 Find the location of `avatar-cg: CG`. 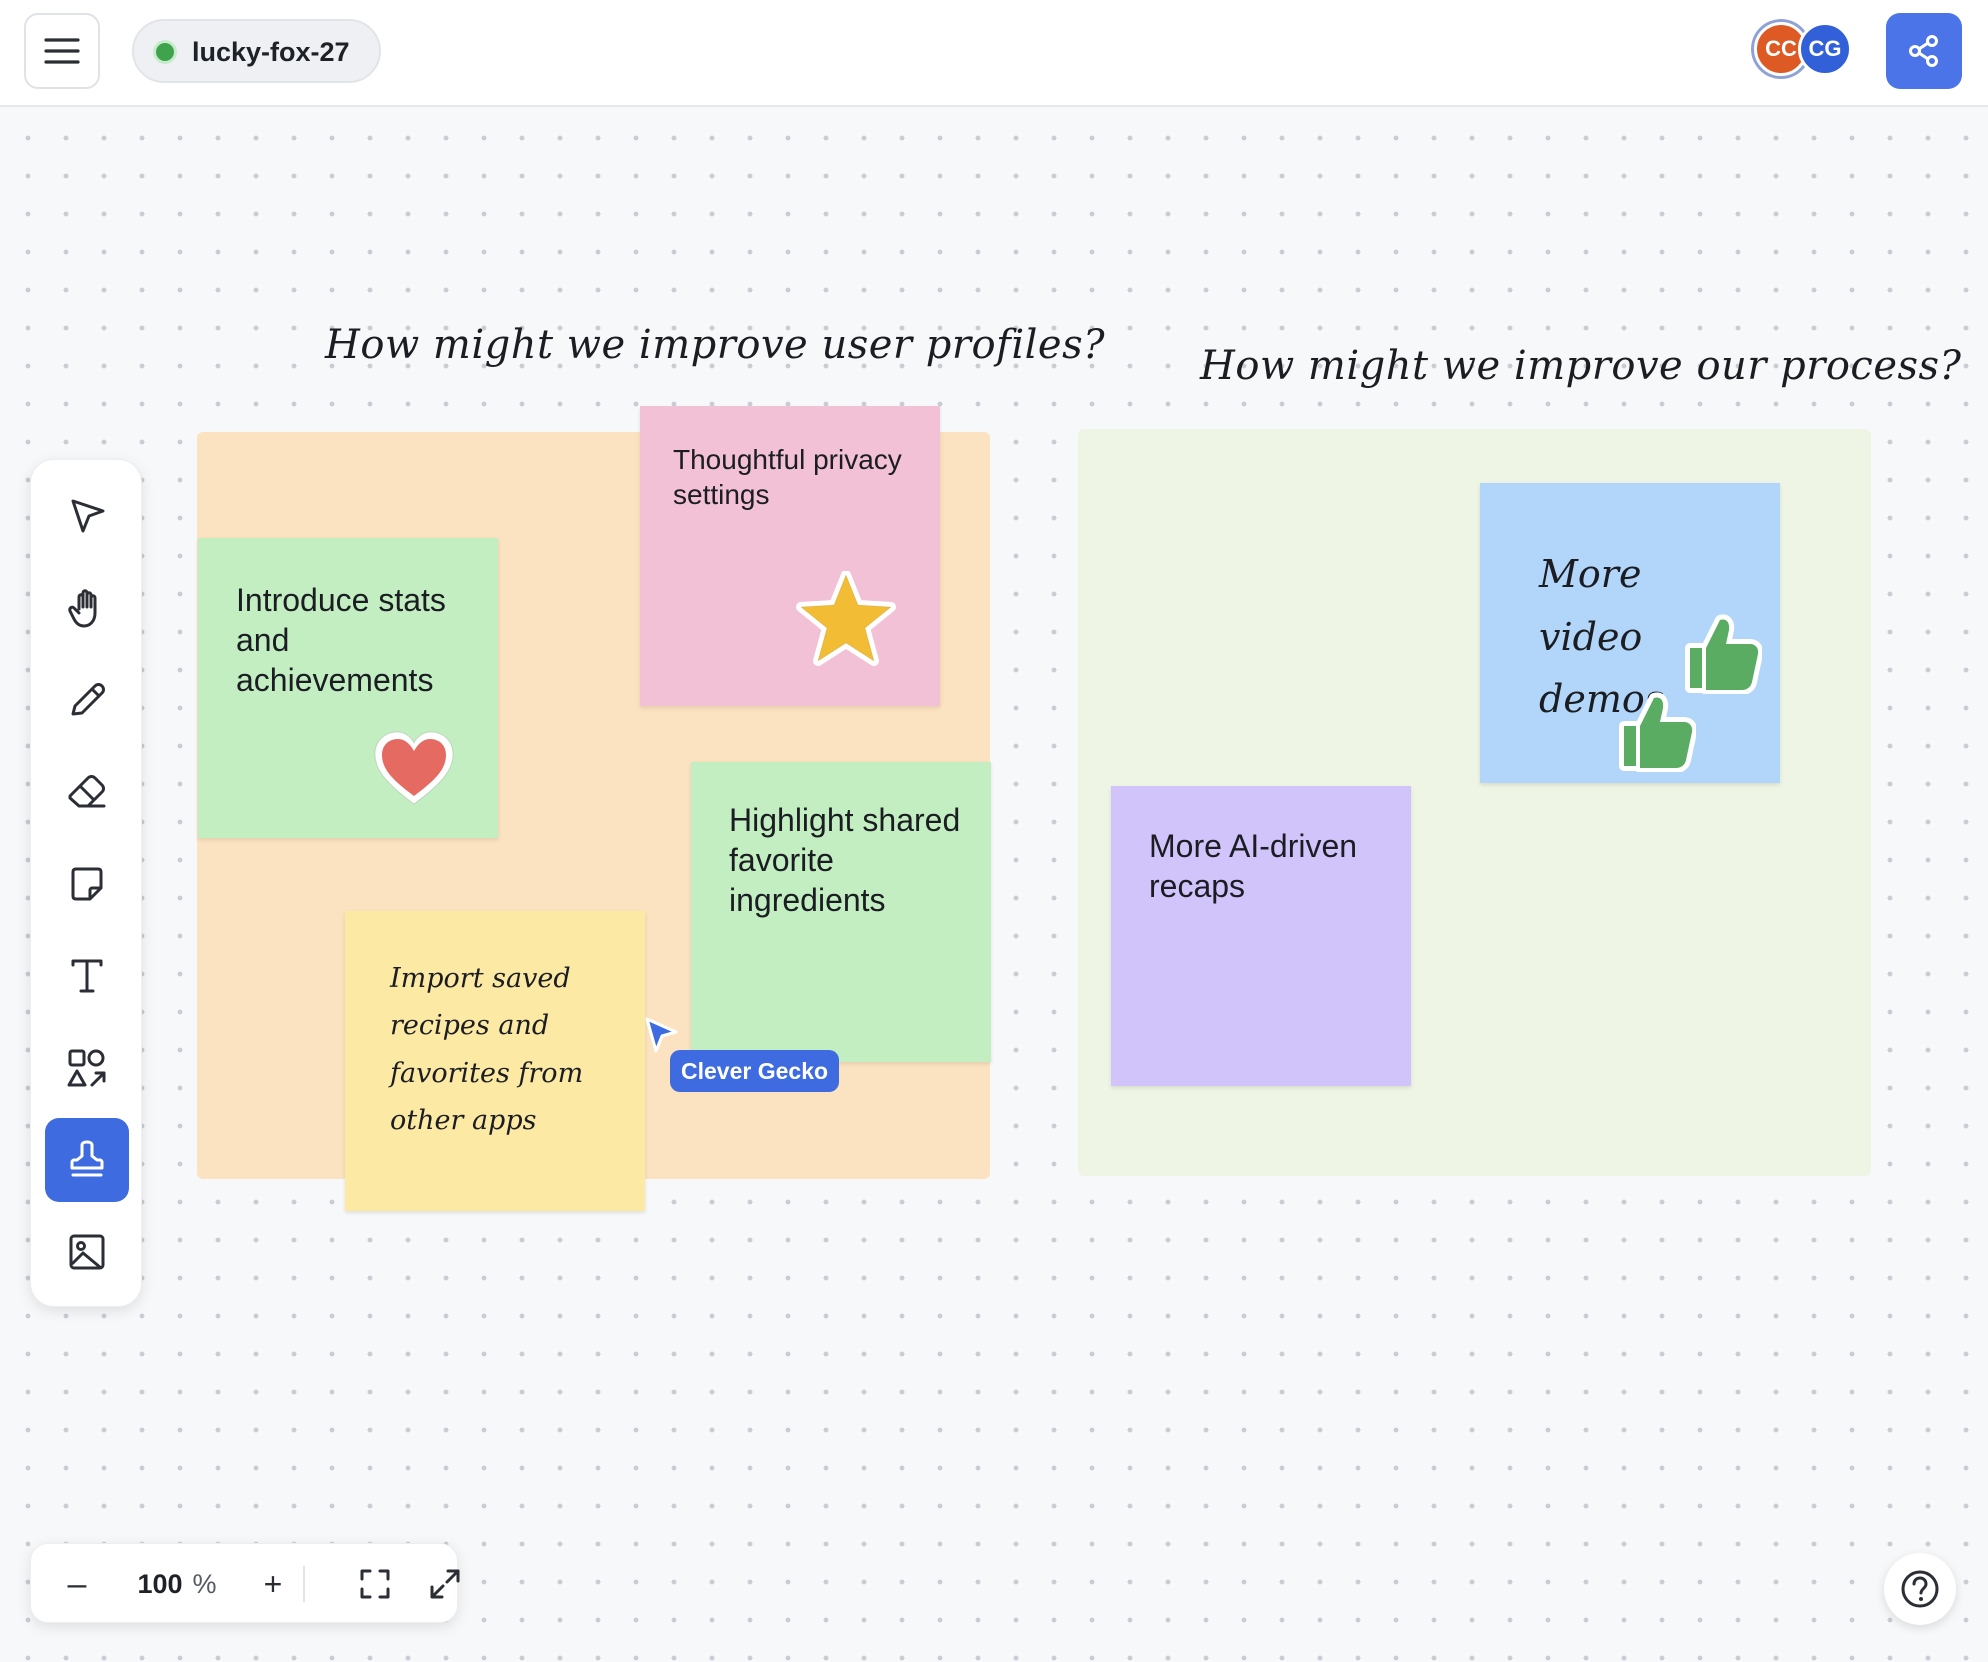

avatar-cg: CG is located at coordinates (1825, 49).